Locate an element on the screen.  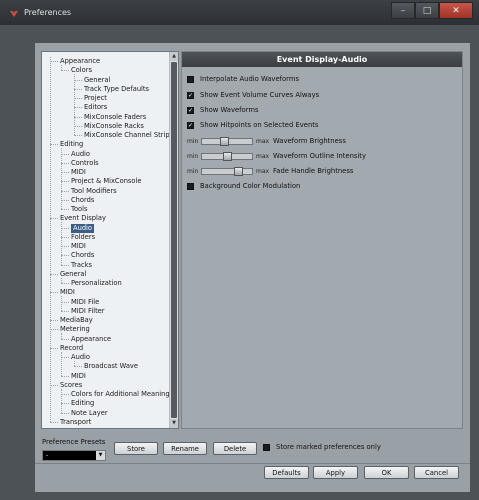
tree-scrollbar: ▲ ▼ is located at coordinates (173, 240).